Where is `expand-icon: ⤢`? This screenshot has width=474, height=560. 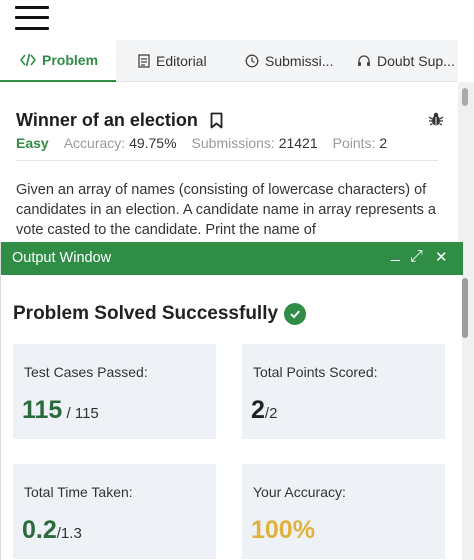 expand-icon: ⤢ is located at coordinates (416, 257).